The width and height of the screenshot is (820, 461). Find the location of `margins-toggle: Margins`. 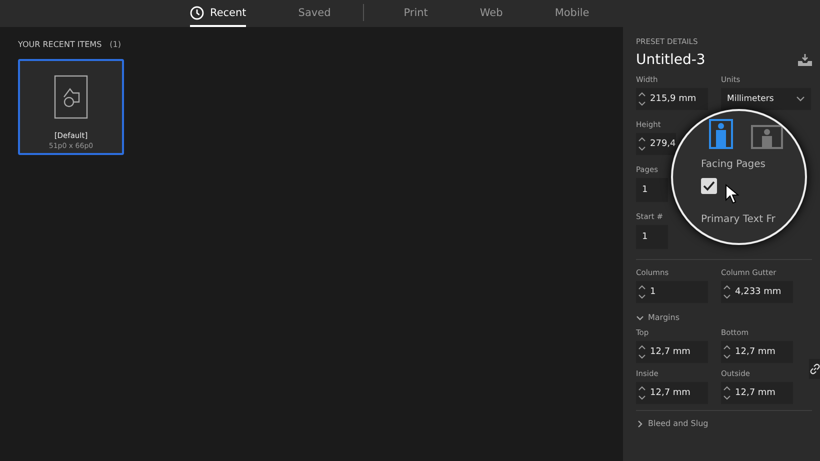

margins-toggle: Margins is located at coordinates (658, 317).